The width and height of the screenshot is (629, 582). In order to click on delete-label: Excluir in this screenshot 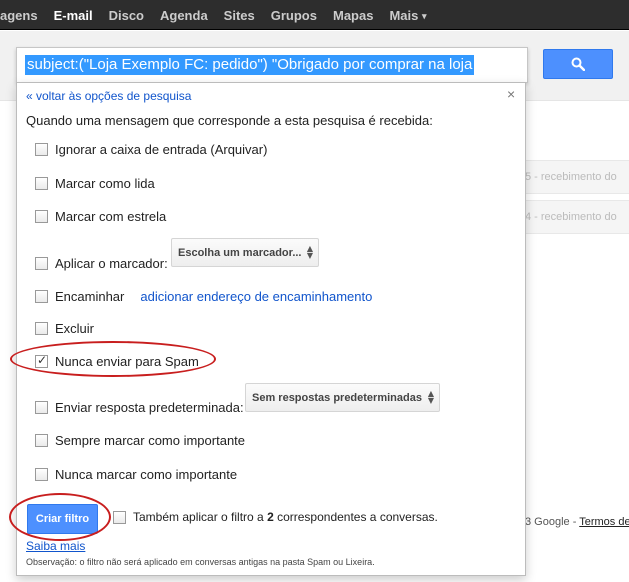, I will do `click(75, 328)`.